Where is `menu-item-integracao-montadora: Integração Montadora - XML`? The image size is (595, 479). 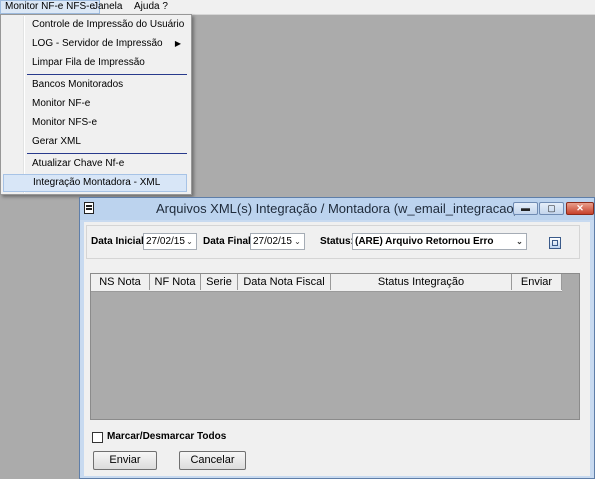
menu-item-integracao-montadora: Integração Montadora - XML is located at coordinates (95, 183).